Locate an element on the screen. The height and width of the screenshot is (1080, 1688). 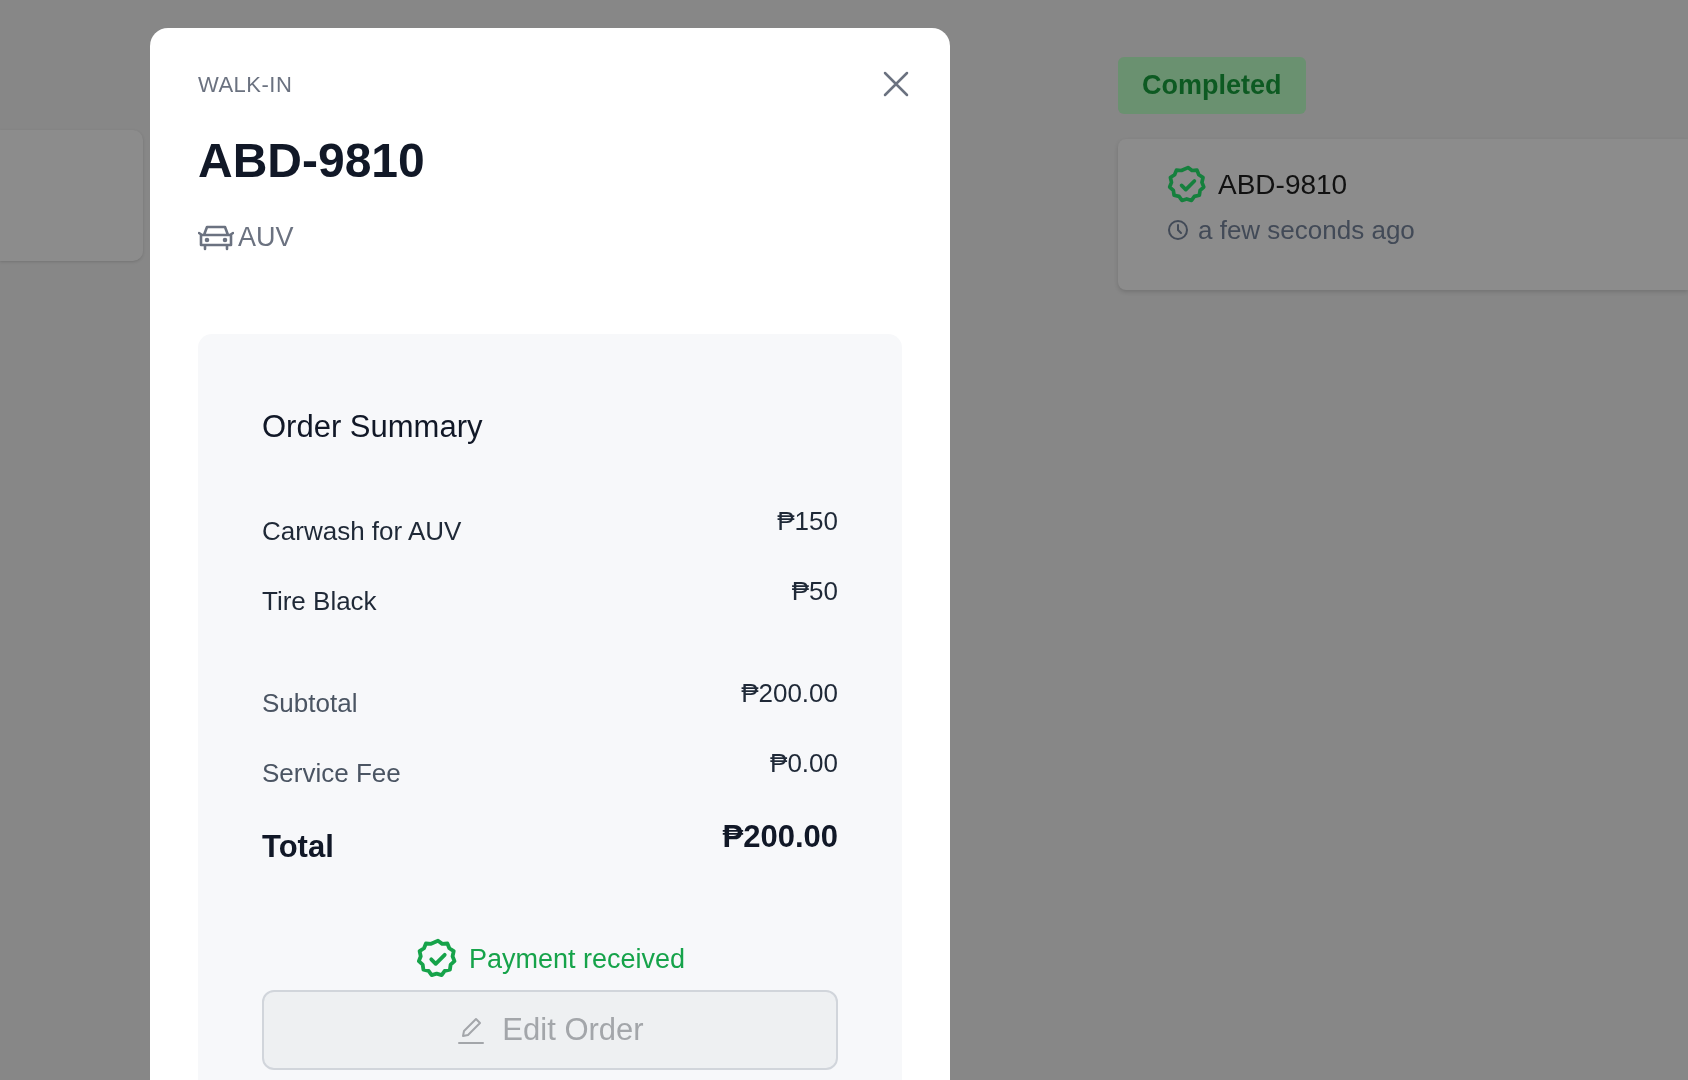
vehicle-type: AUV is located at coordinates (266, 237).